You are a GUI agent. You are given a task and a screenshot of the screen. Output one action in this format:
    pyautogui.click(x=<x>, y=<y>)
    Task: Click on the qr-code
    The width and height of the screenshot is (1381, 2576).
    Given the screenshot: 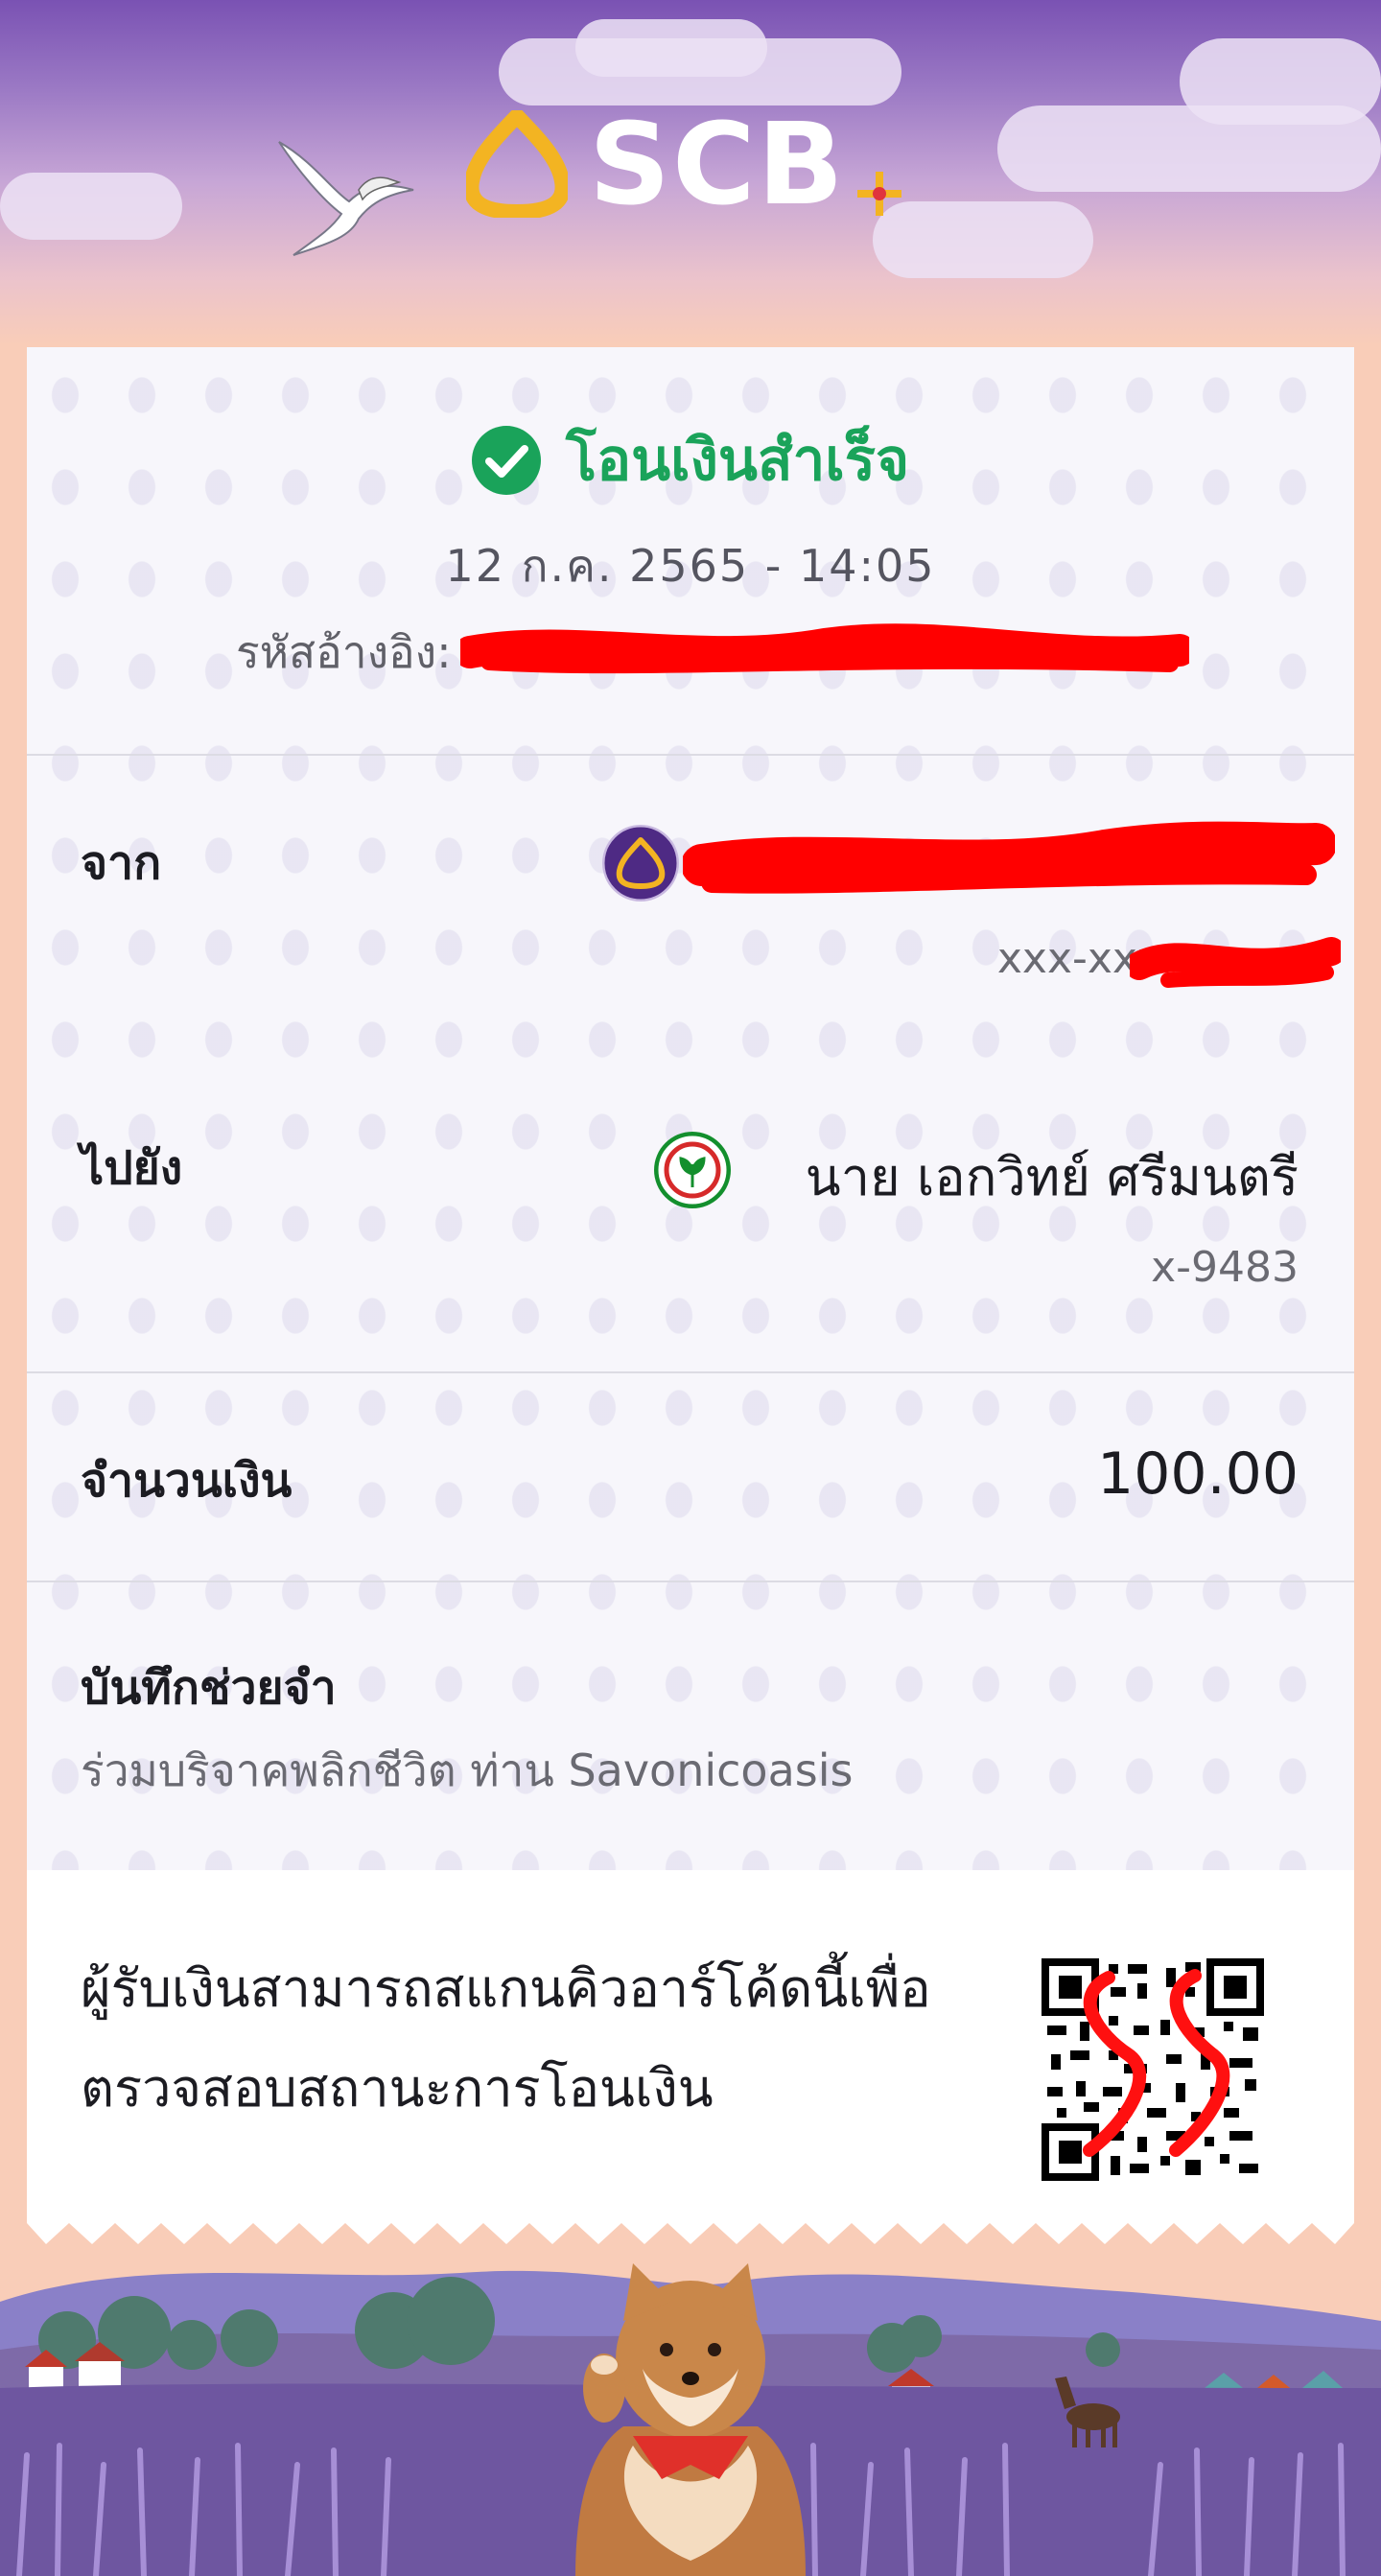 What is the action you would take?
    pyautogui.click(x=1153, y=2069)
    